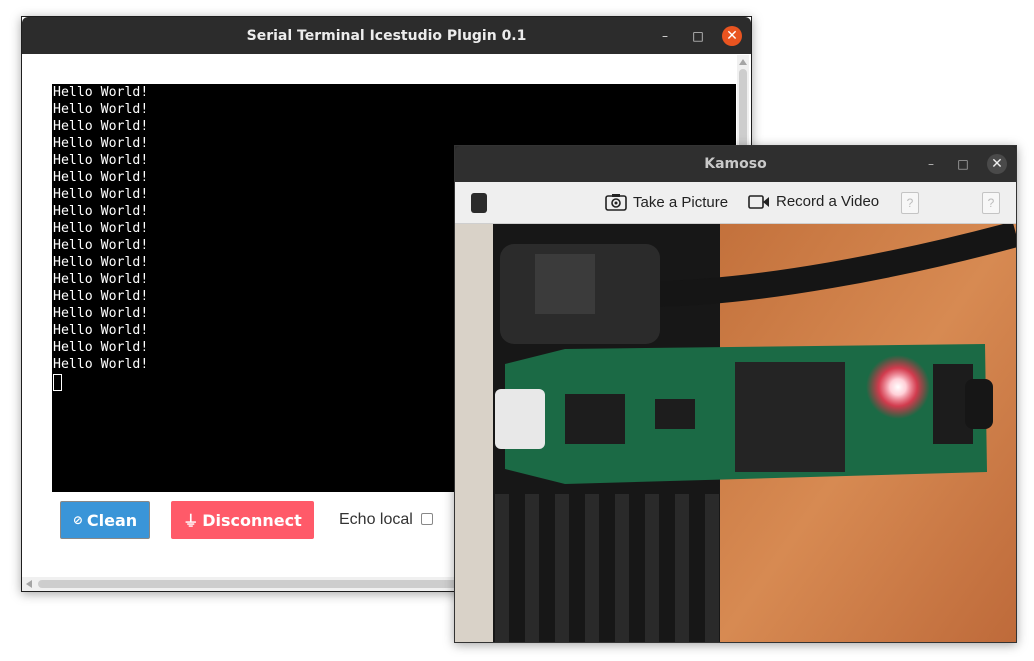 The image size is (1034, 661). Describe the element at coordinates (991, 203) in the screenshot. I see `help-button-2: ?` at that location.